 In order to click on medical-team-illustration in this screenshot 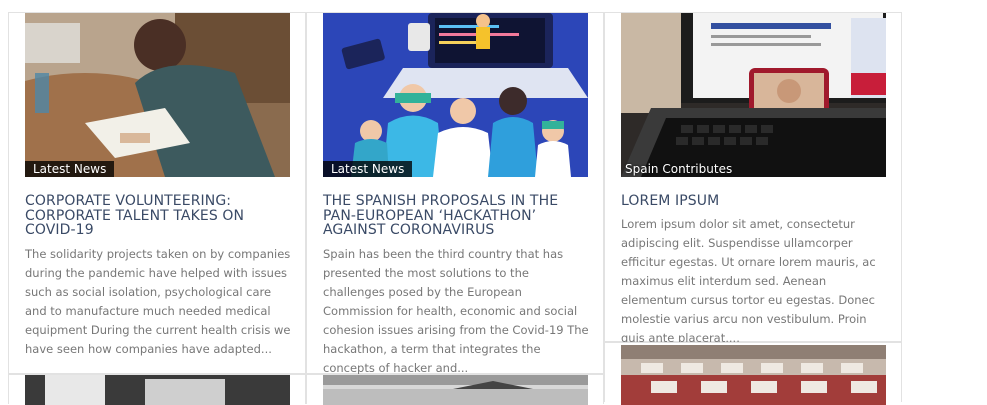, I will do `click(455, 95)`.